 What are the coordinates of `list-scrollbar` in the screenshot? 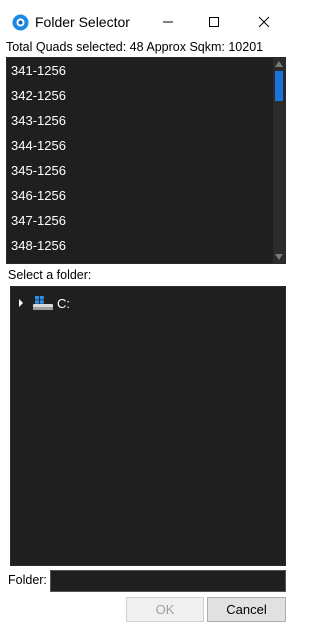 It's located at (279, 160).